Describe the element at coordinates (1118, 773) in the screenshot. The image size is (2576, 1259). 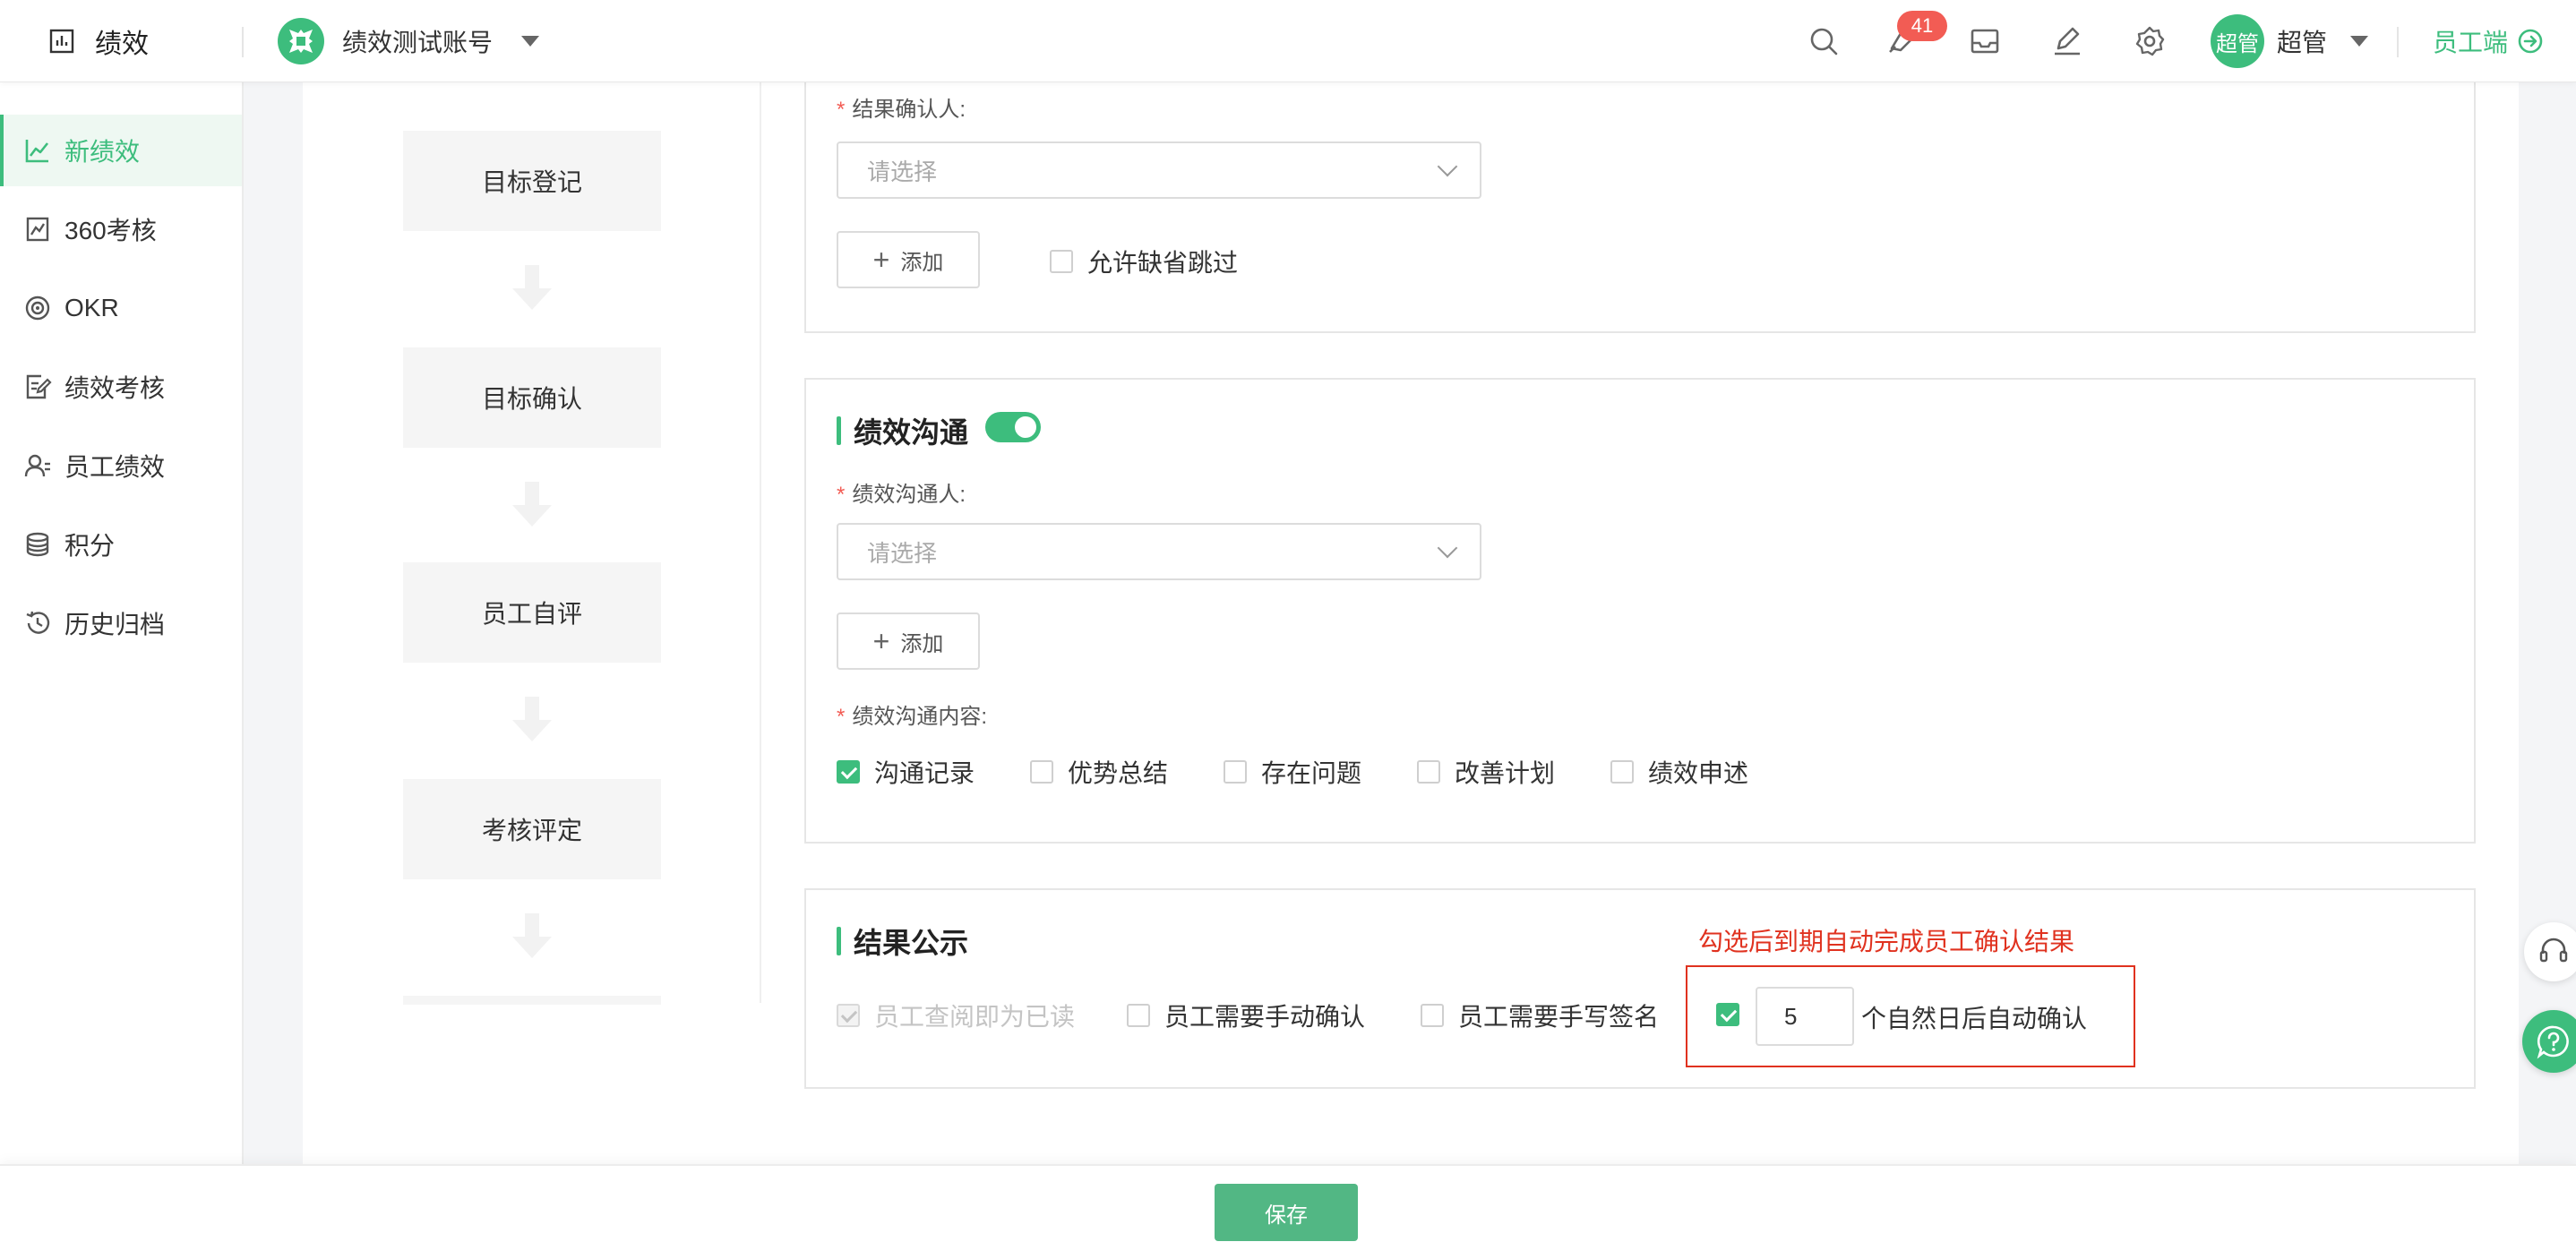
I see `checkbox-label: 优势总结` at that location.